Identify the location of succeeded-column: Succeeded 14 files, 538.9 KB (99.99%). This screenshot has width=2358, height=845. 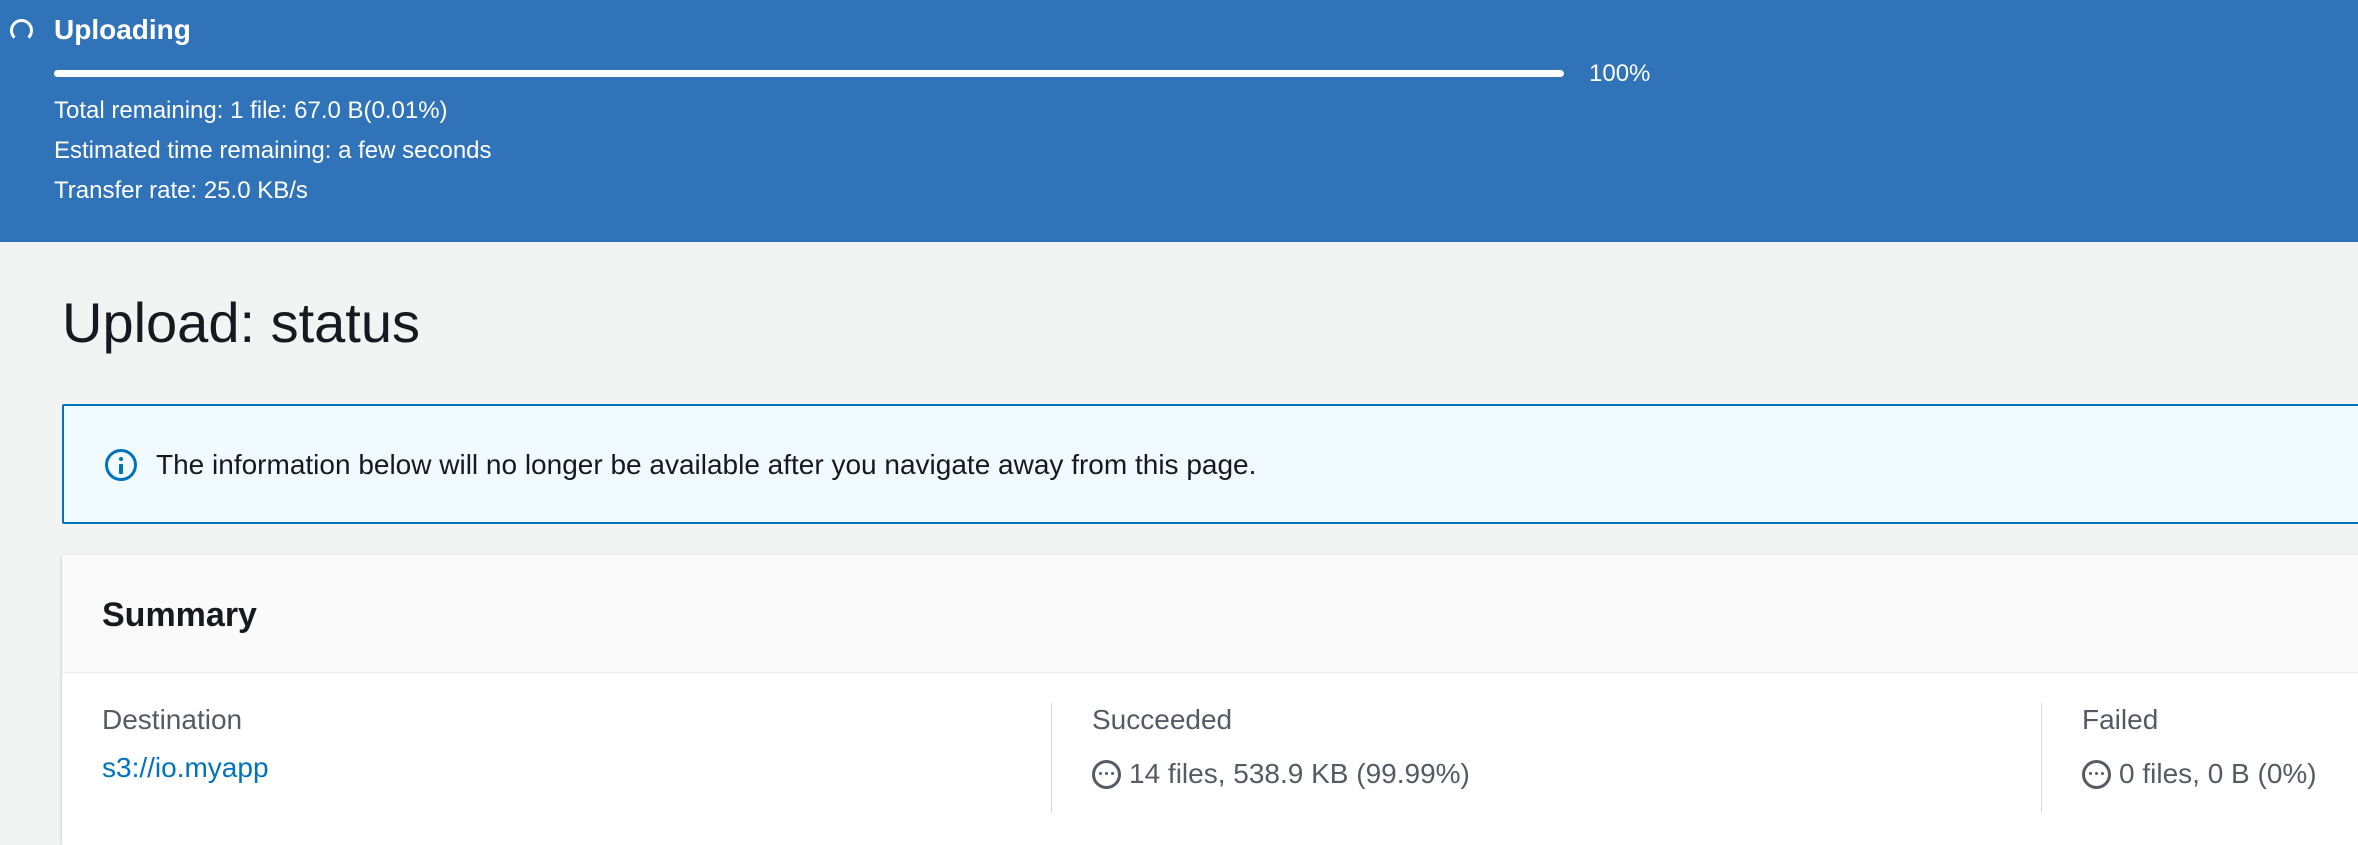
(1281, 747).